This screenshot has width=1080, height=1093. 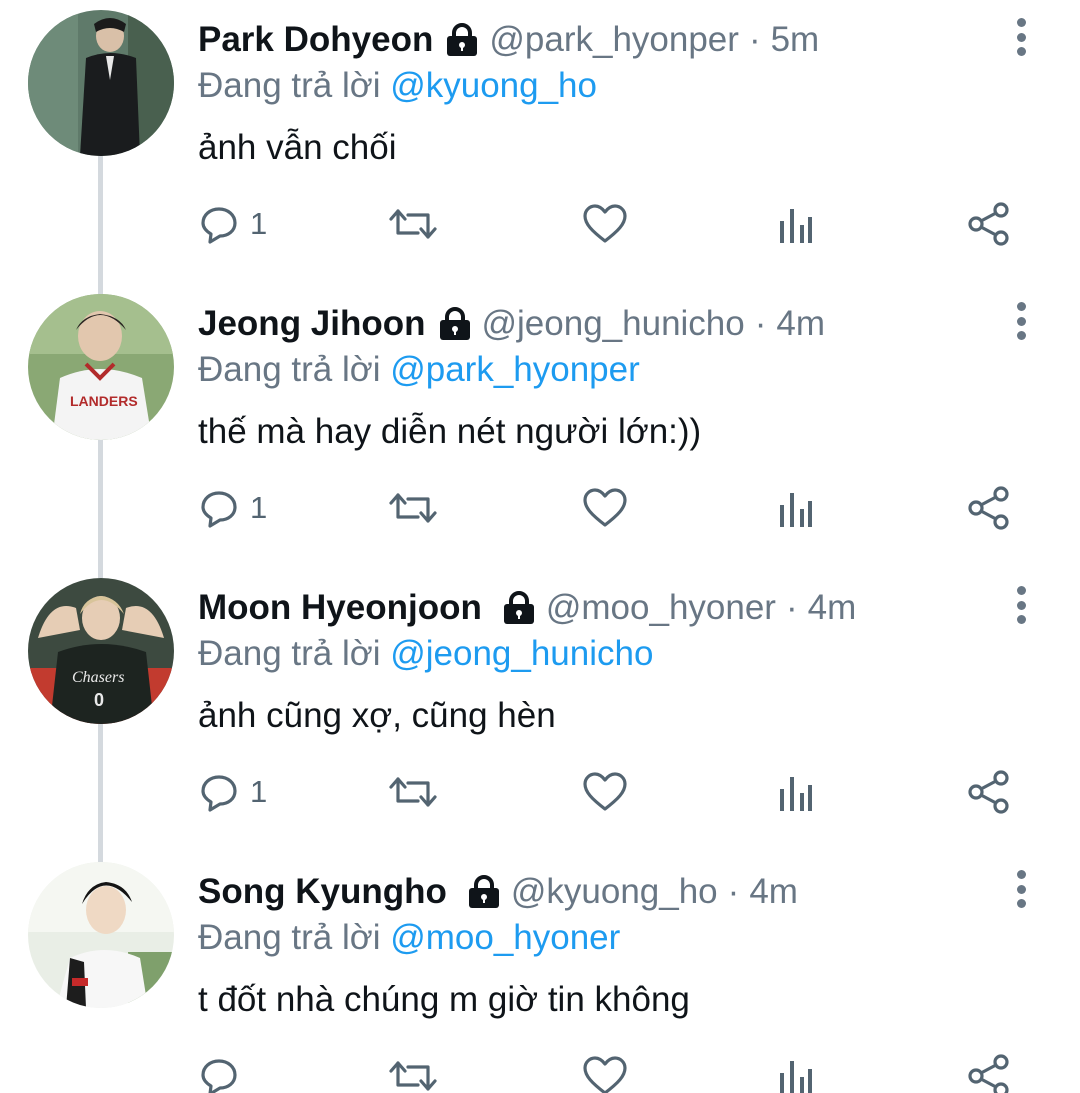 I want to click on tweet-header: Moon Hyeonjoon @moo_hyoner · 4m, so click(x=527, y=608).